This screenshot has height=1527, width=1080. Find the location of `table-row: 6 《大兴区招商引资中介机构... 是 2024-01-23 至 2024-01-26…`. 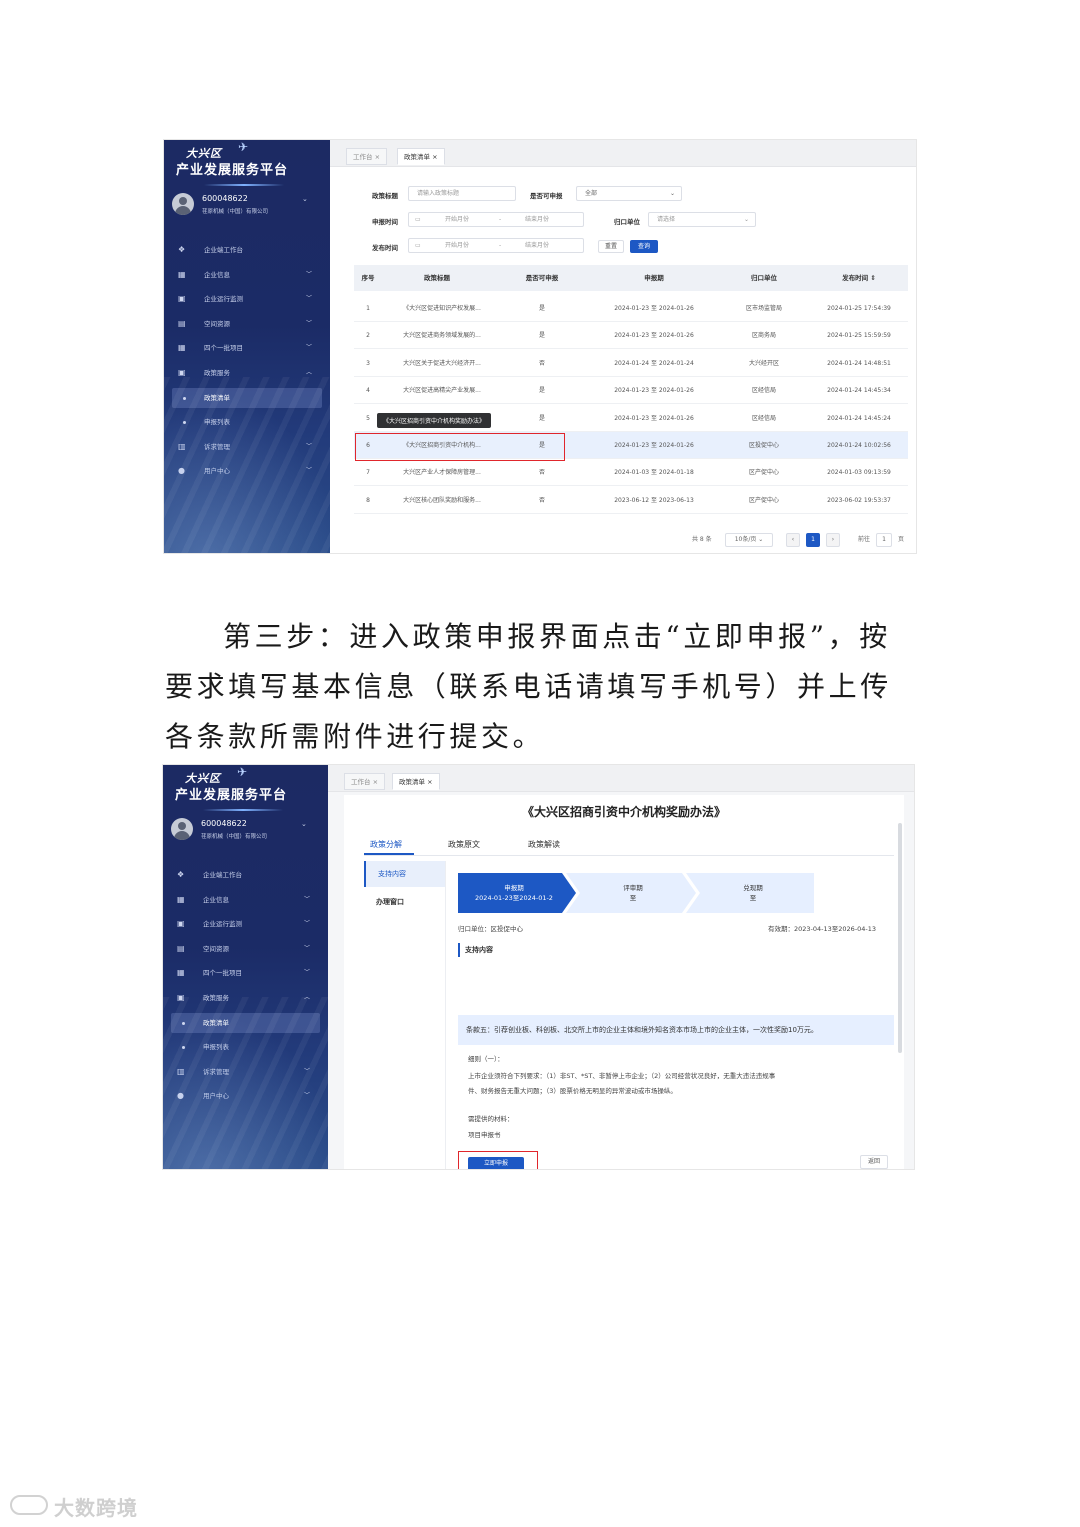

table-row: 6 《大兴区招商引资中介机构... 是 2024-01-23 至 2024-01-26… is located at coordinates (631, 445).